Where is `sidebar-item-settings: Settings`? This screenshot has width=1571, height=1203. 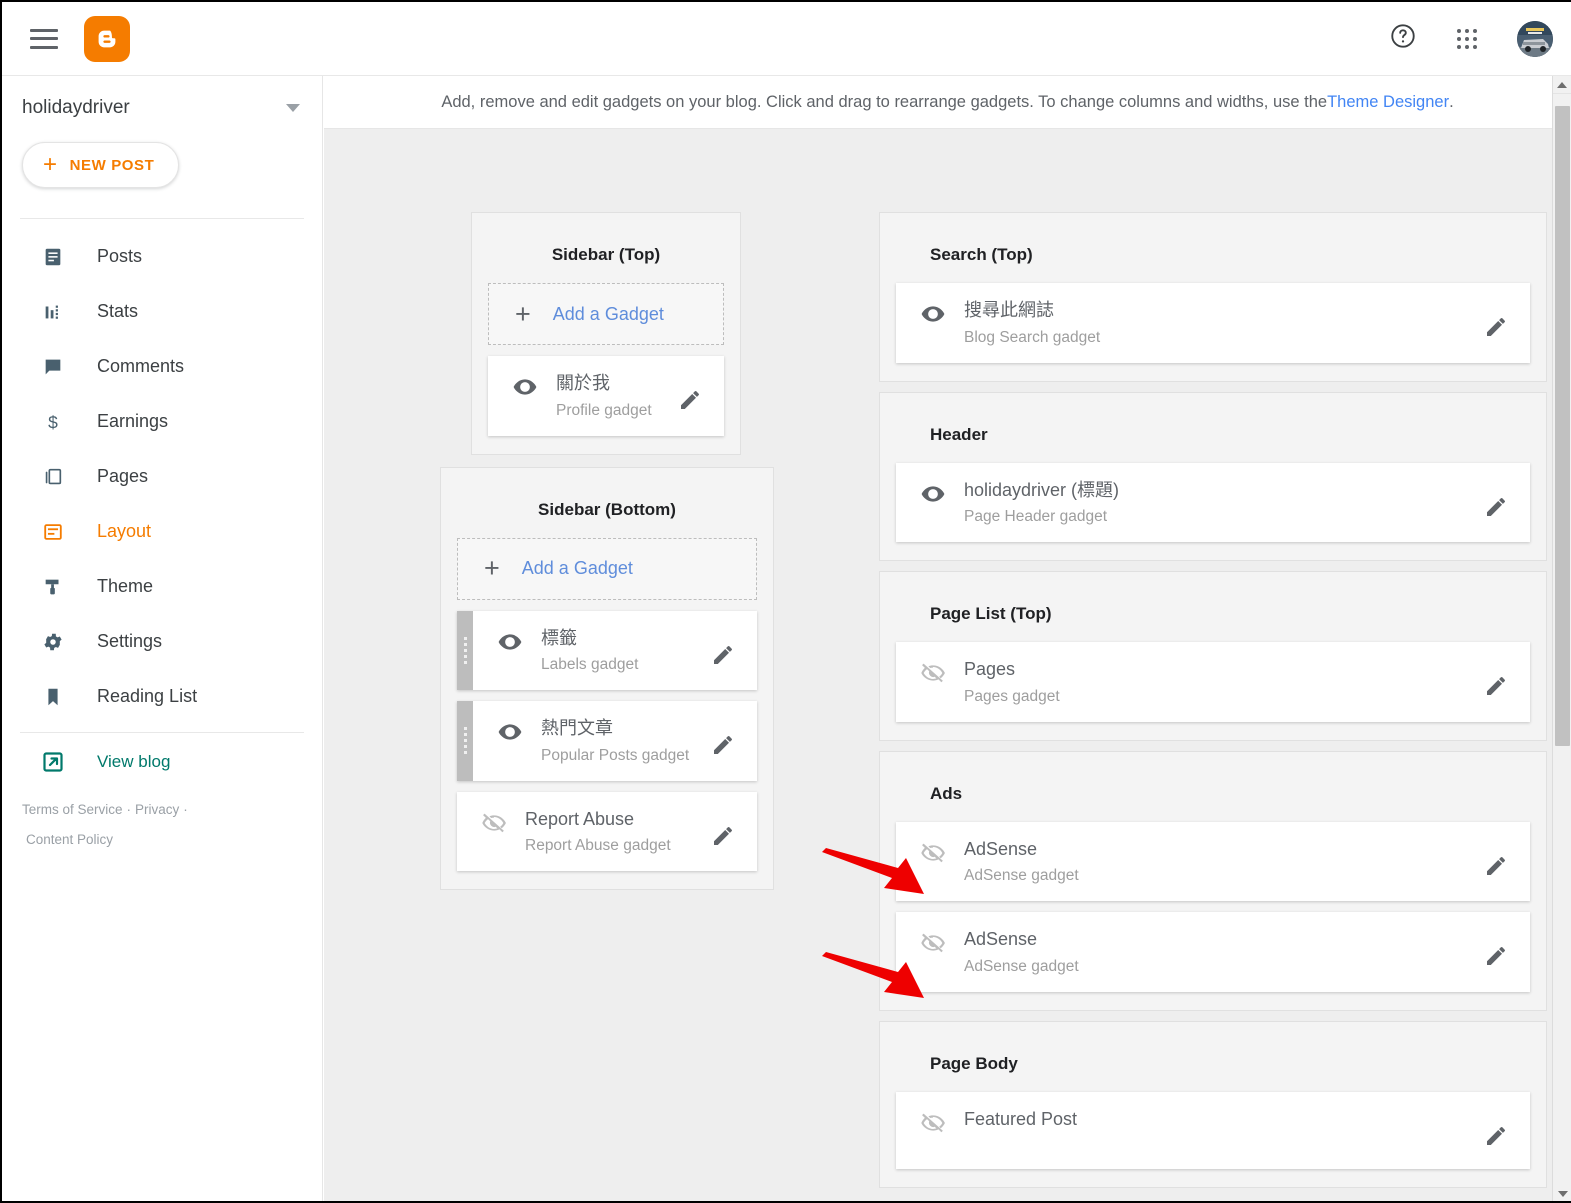 sidebar-item-settings: Settings is located at coordinates (162, 641).